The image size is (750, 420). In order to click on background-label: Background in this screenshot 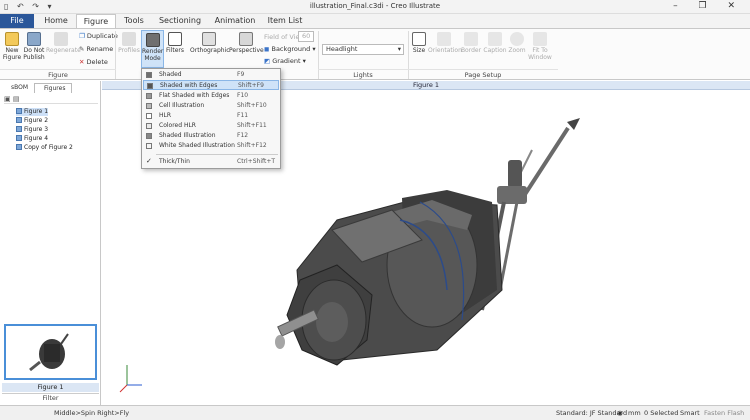, I will do `click(291, 49)`.